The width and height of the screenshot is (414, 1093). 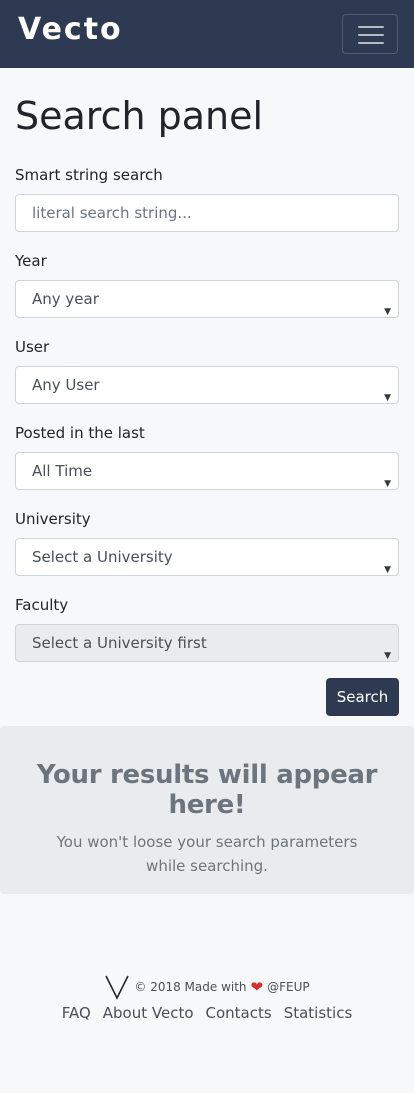 I want to click on posted-group: Posted in the last All Time ▼, so click(x=207, y=456).